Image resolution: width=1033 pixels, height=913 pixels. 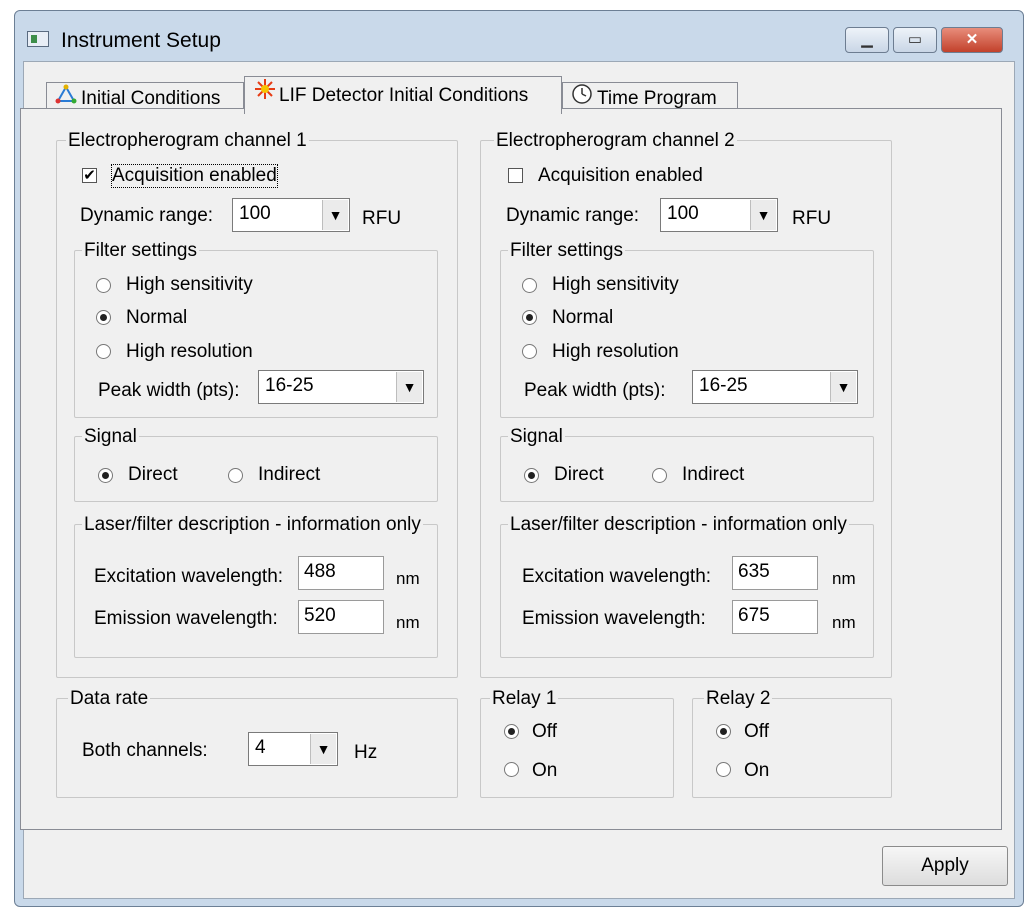 What do you see at coordinates (754, 615) in the screenshot?
I see `input-value: 675` at bounding box center [754, 615].